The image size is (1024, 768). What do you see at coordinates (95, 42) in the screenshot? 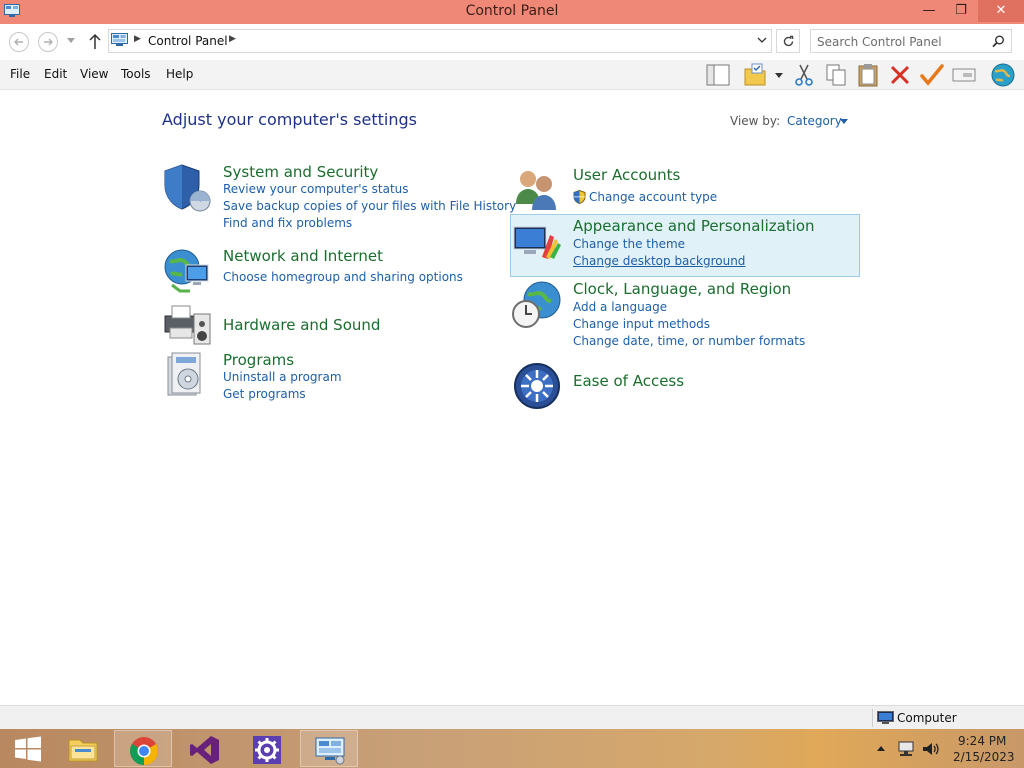
I see `up-arrow-icon` at bounding box center [95, 42].